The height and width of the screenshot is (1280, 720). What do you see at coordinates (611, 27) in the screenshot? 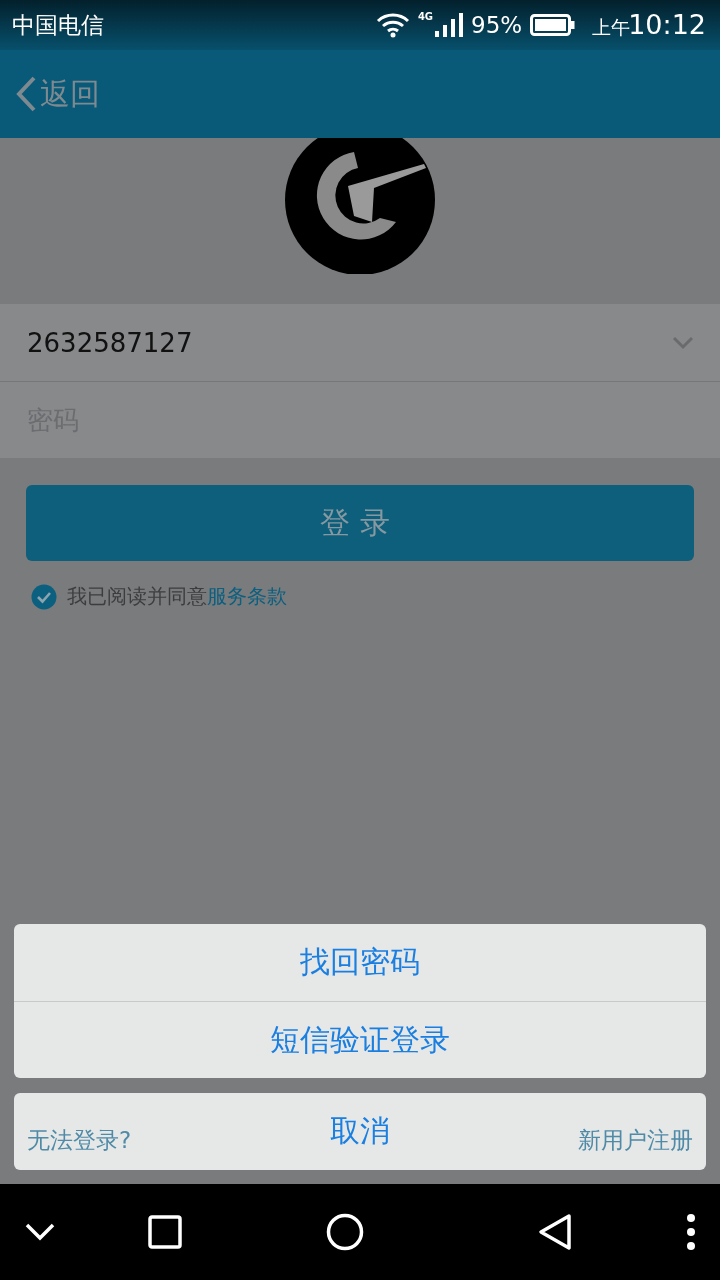
I see `time-period: 上午` at bounding box center [611, 27].